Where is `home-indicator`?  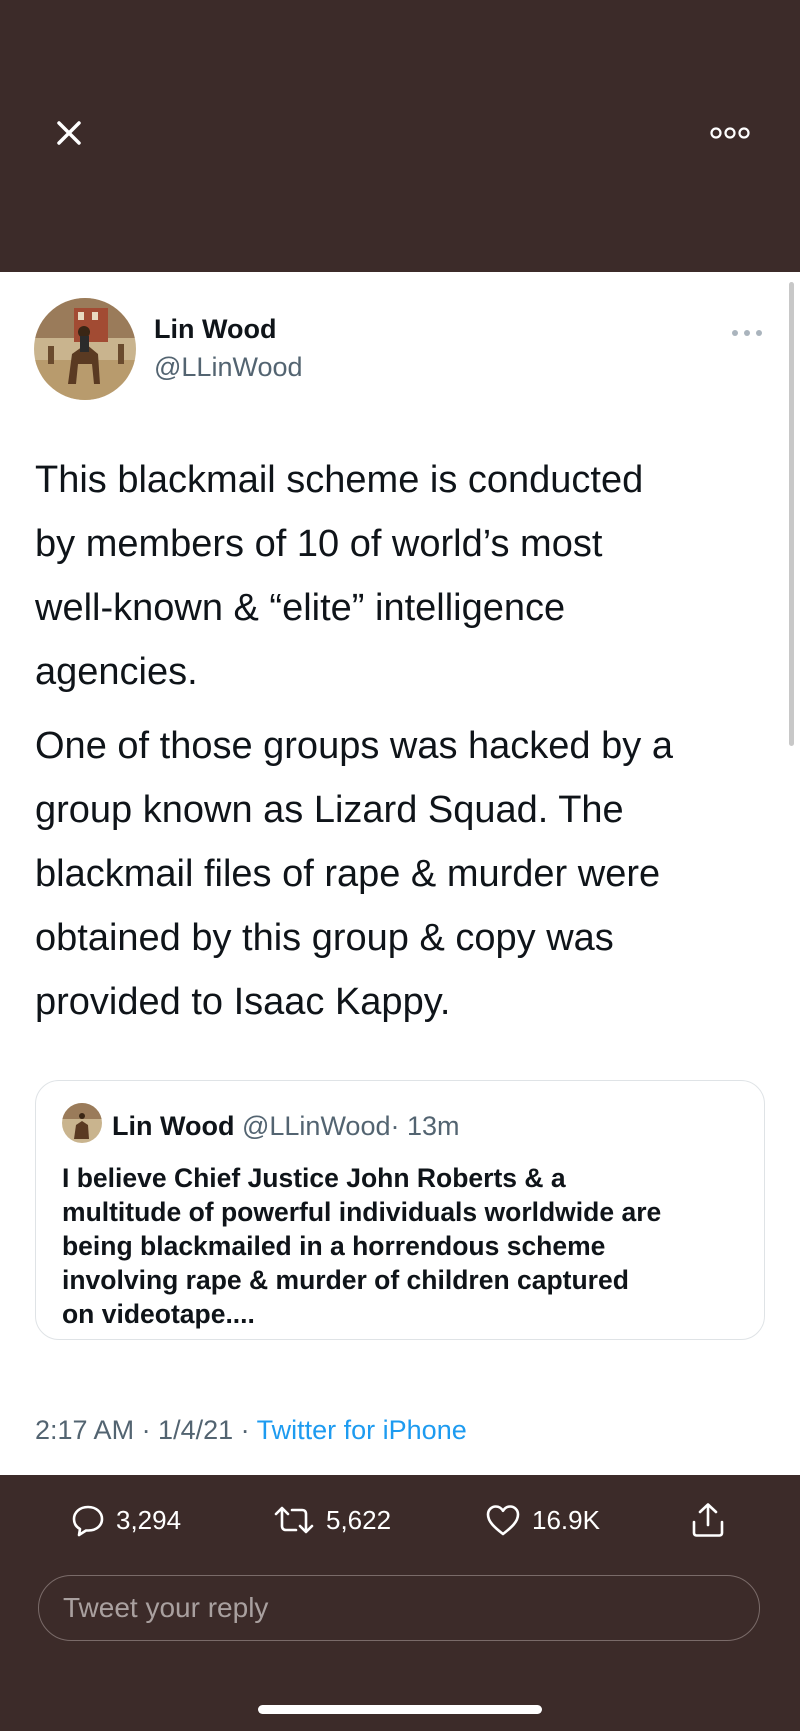
home-indicator is located at coordinates (400, 1709).